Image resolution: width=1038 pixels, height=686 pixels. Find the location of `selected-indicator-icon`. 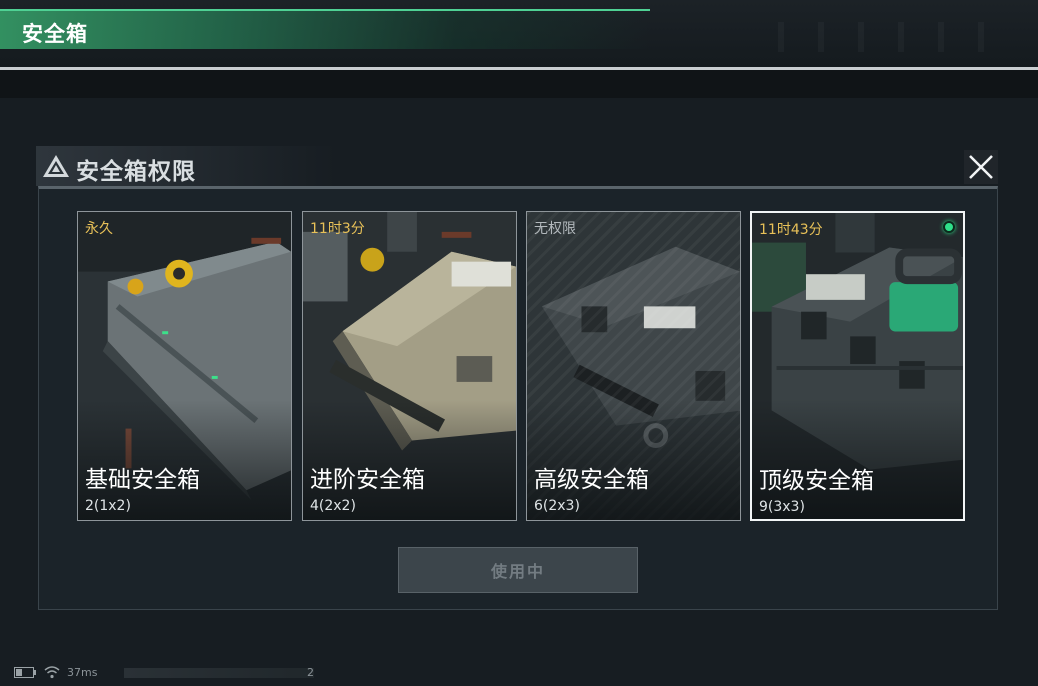

selected-indicator-icon is located at coordinates (949, 227).